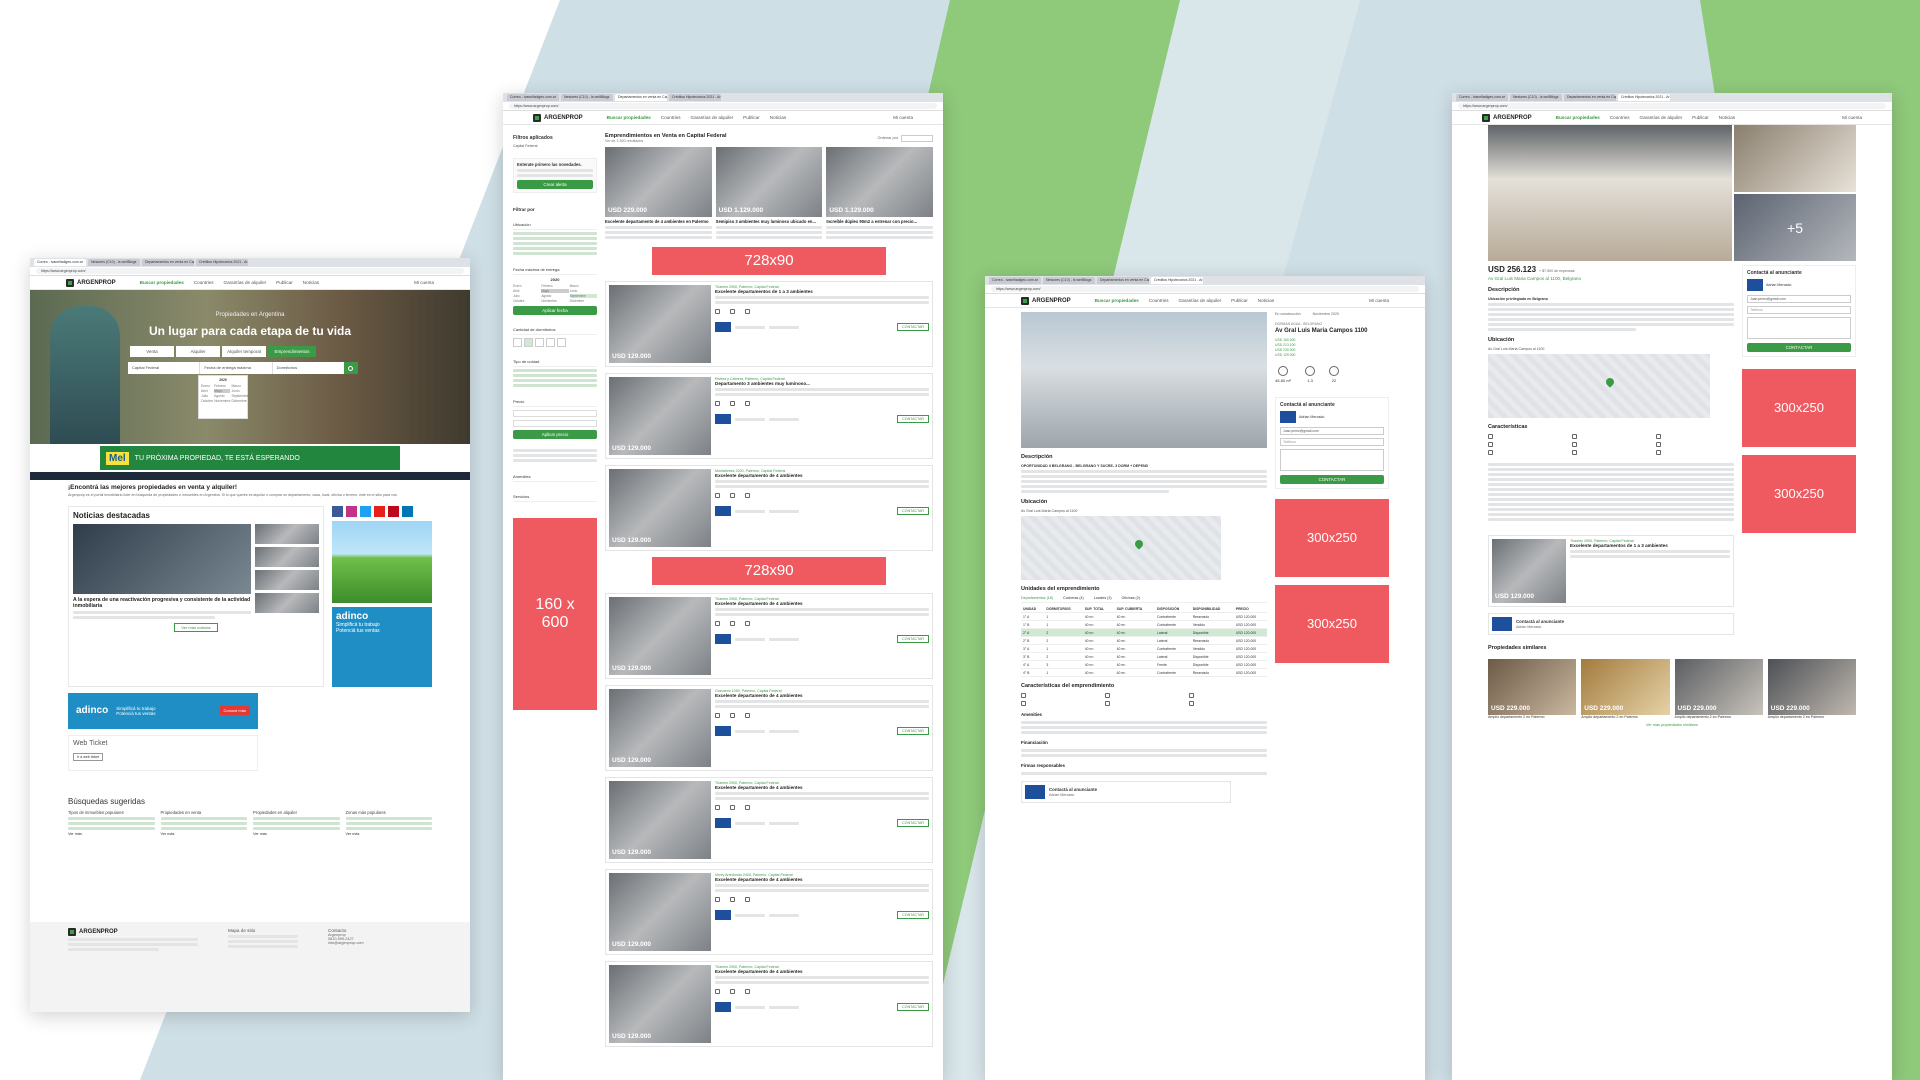 The image size is (1920, 1080). Describe the element at coordinates (1332, 460) in the screenshot. I see `message-input` at that location.